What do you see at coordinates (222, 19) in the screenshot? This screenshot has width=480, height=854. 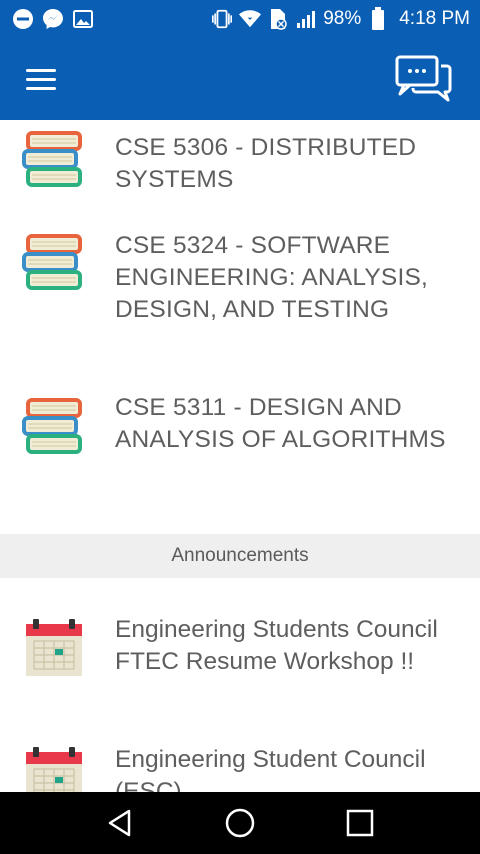 I see `vibrate-icon` at bounding box center [222, 19].